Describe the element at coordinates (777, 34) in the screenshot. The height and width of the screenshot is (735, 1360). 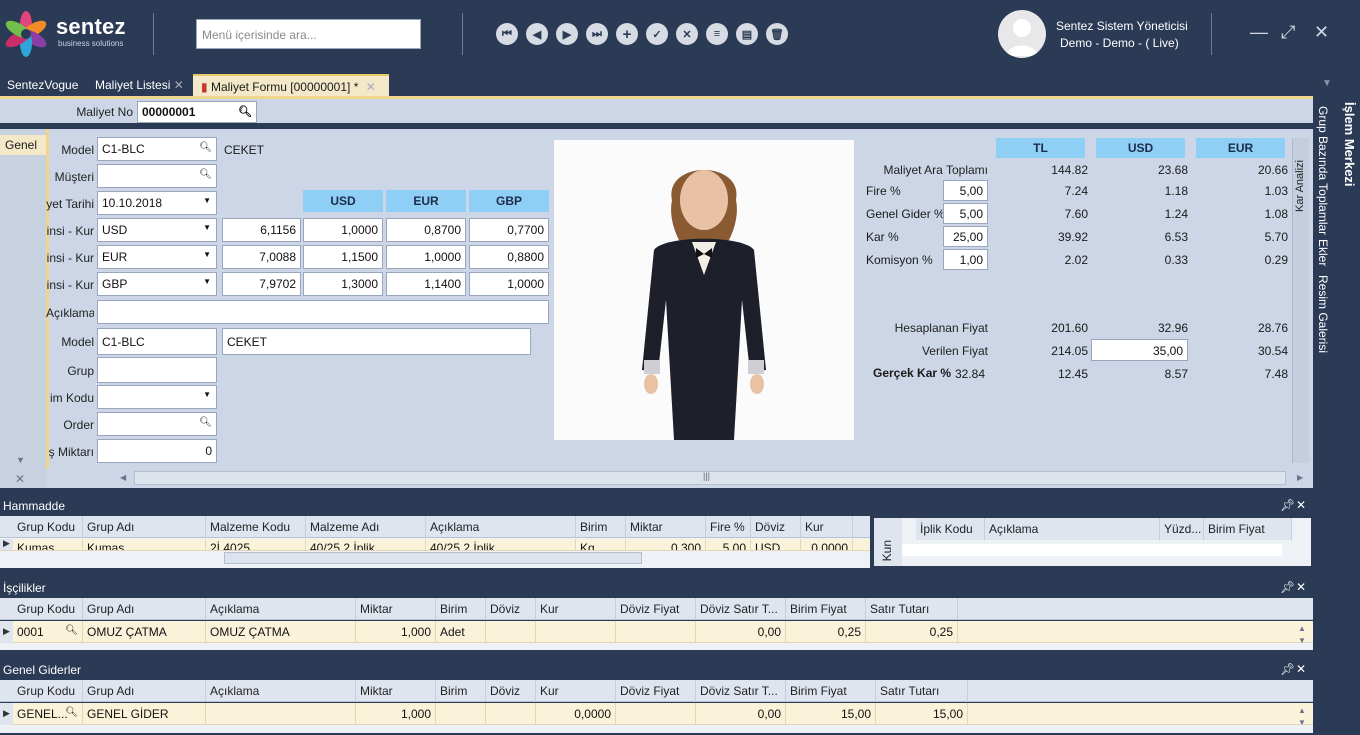
I see `delete-icon: 🗑` at that location.